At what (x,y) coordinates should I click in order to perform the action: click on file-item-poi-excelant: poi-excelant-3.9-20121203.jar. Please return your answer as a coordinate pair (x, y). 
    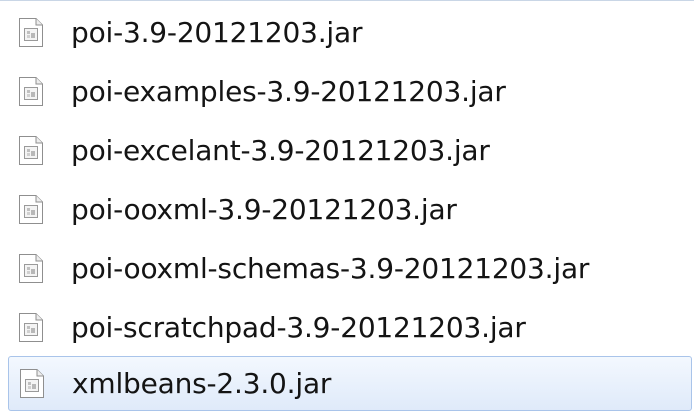
    Looking at the image, I should click on (350, 150).